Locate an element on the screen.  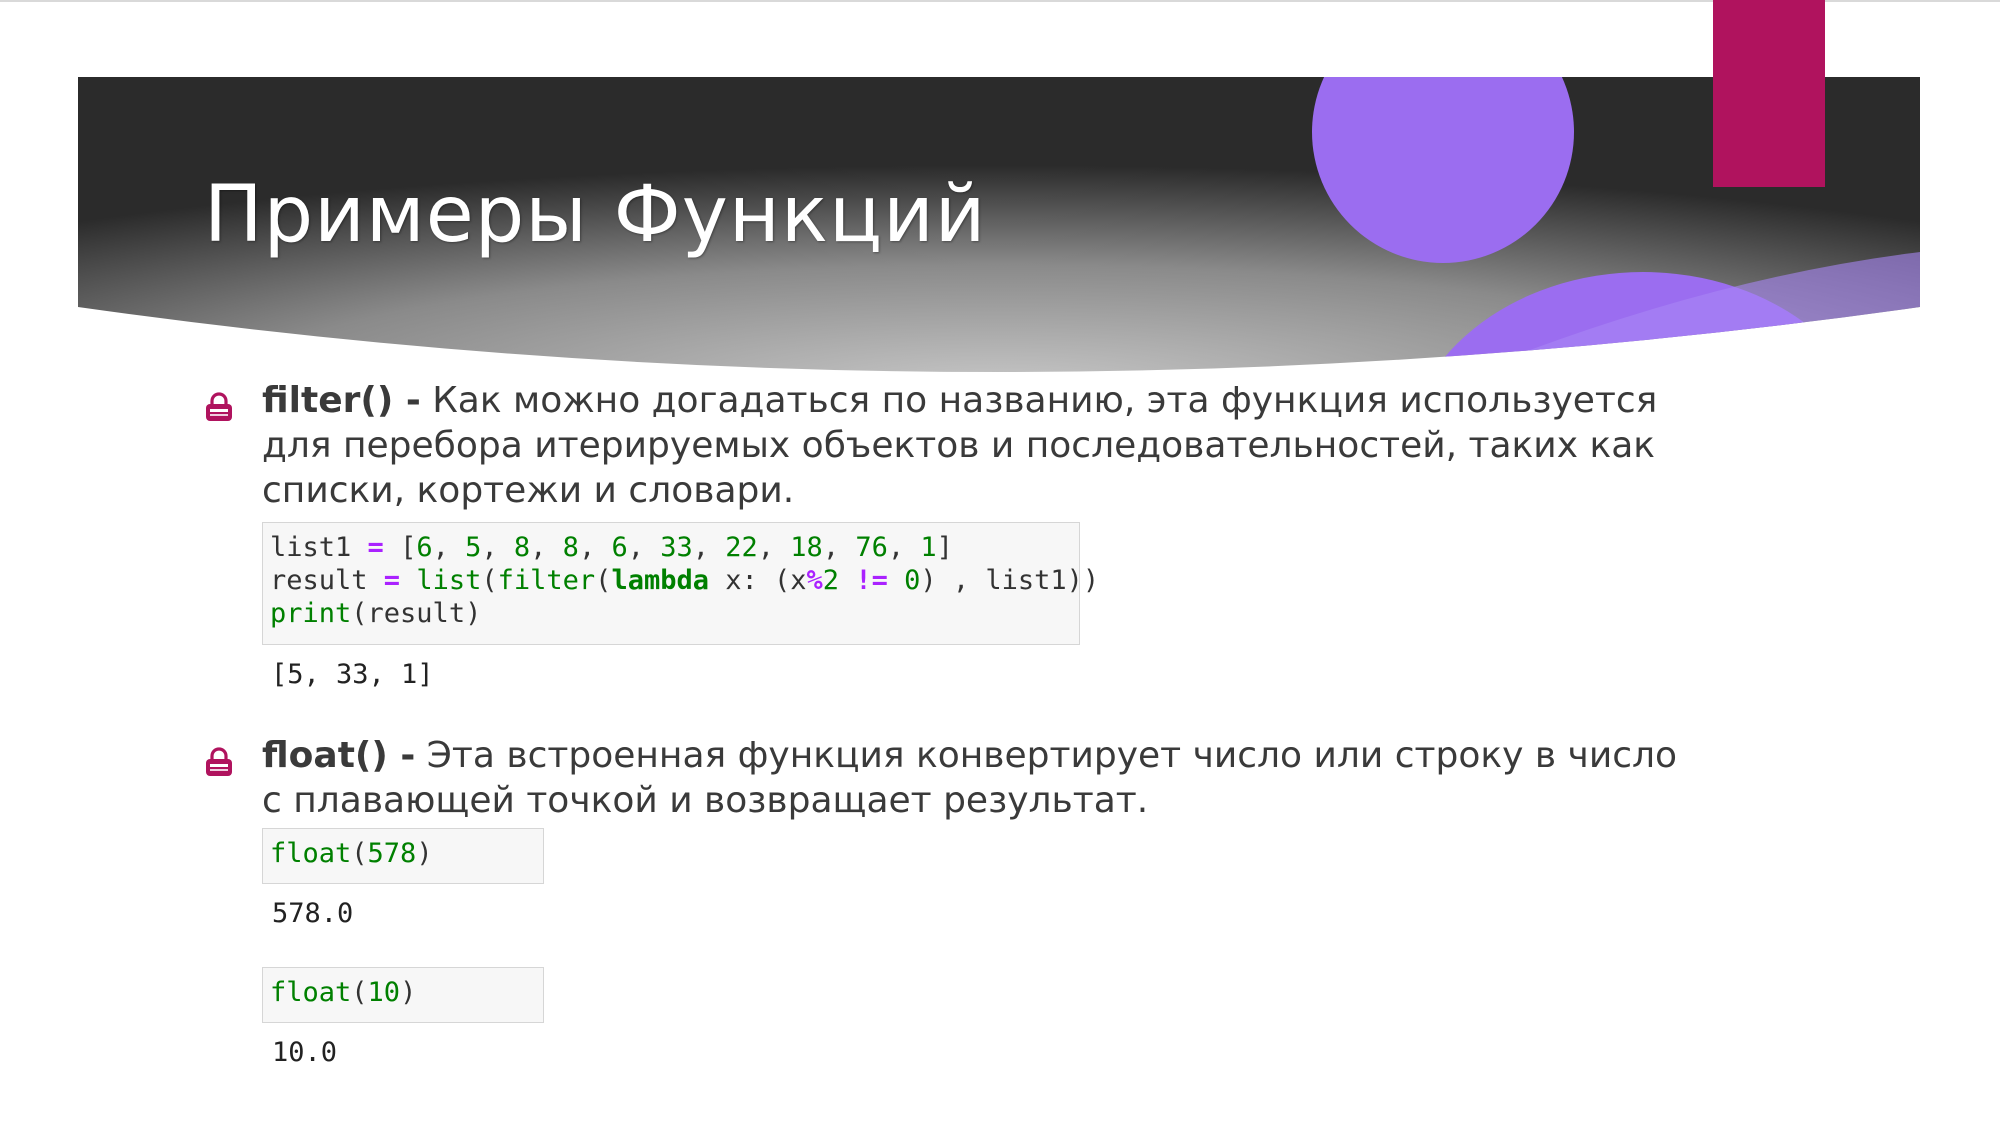
code-cell-float-578: float(578) is located at coordinates (403, 856).